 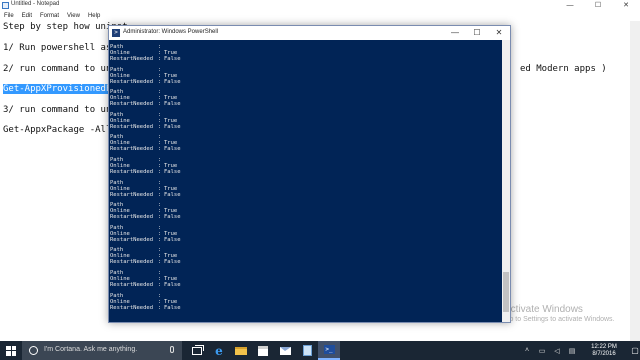 I want to click on powershell-scrollbar, so click(x=506, y=181).